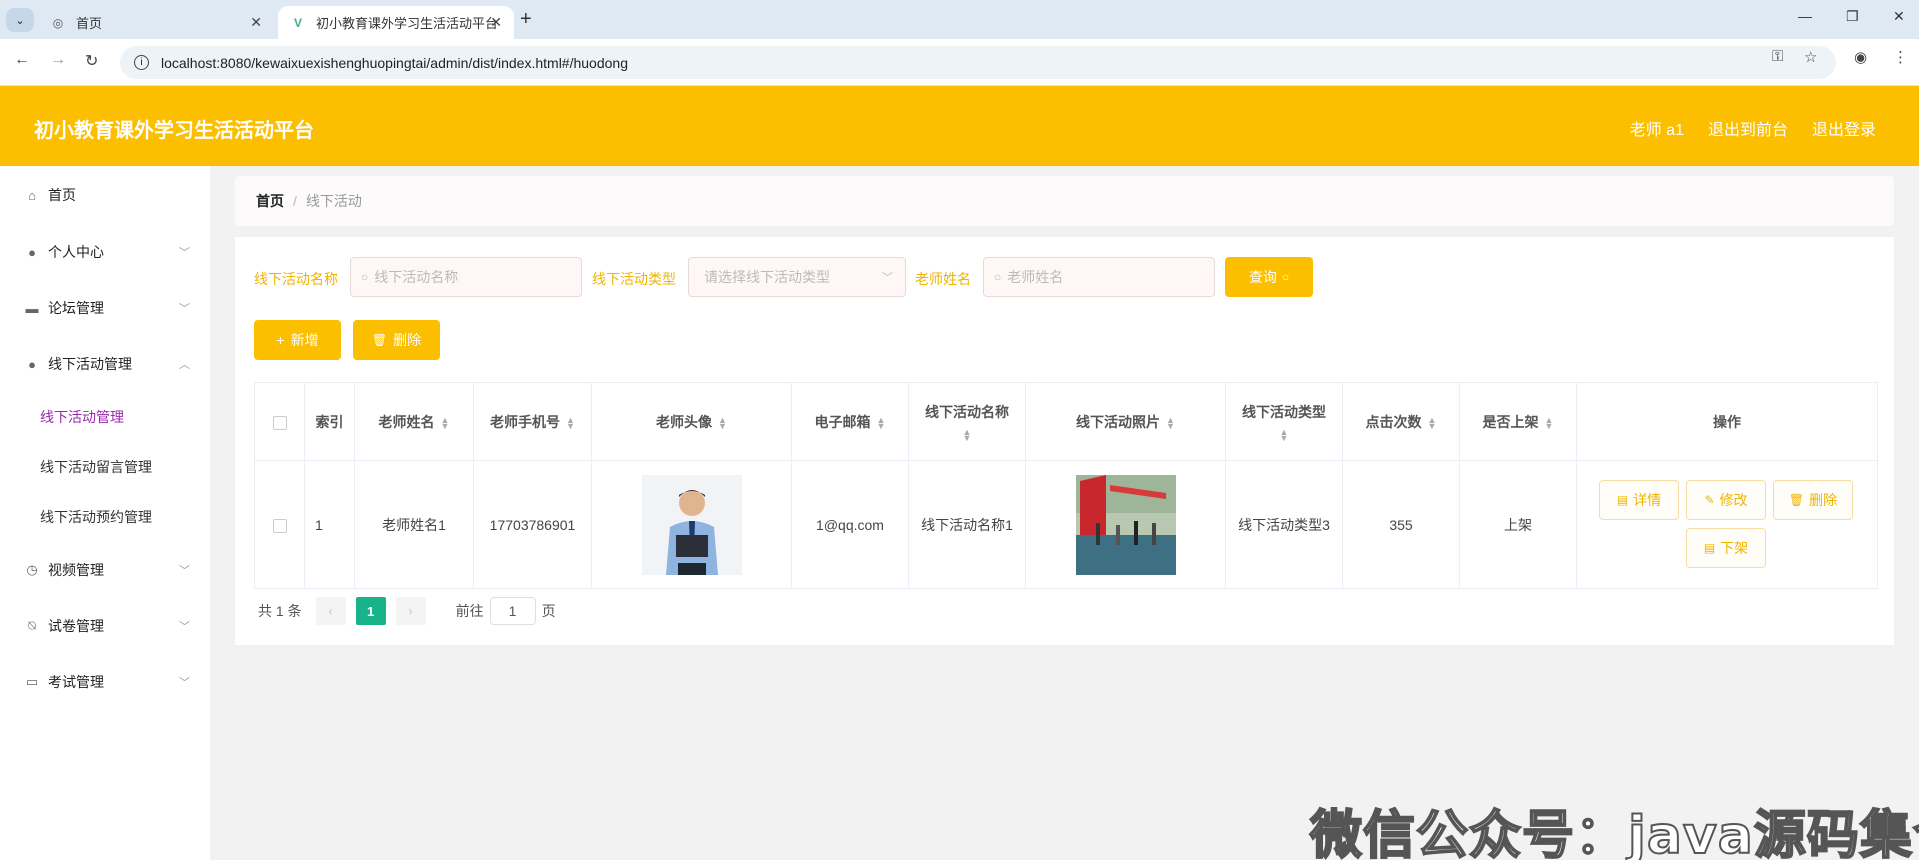 The image size is (1919, 860). What do you see at coordinates (406, 421) in the screenshot?
I see `header-label: 老师姓名` at bounding box center [406, 421].